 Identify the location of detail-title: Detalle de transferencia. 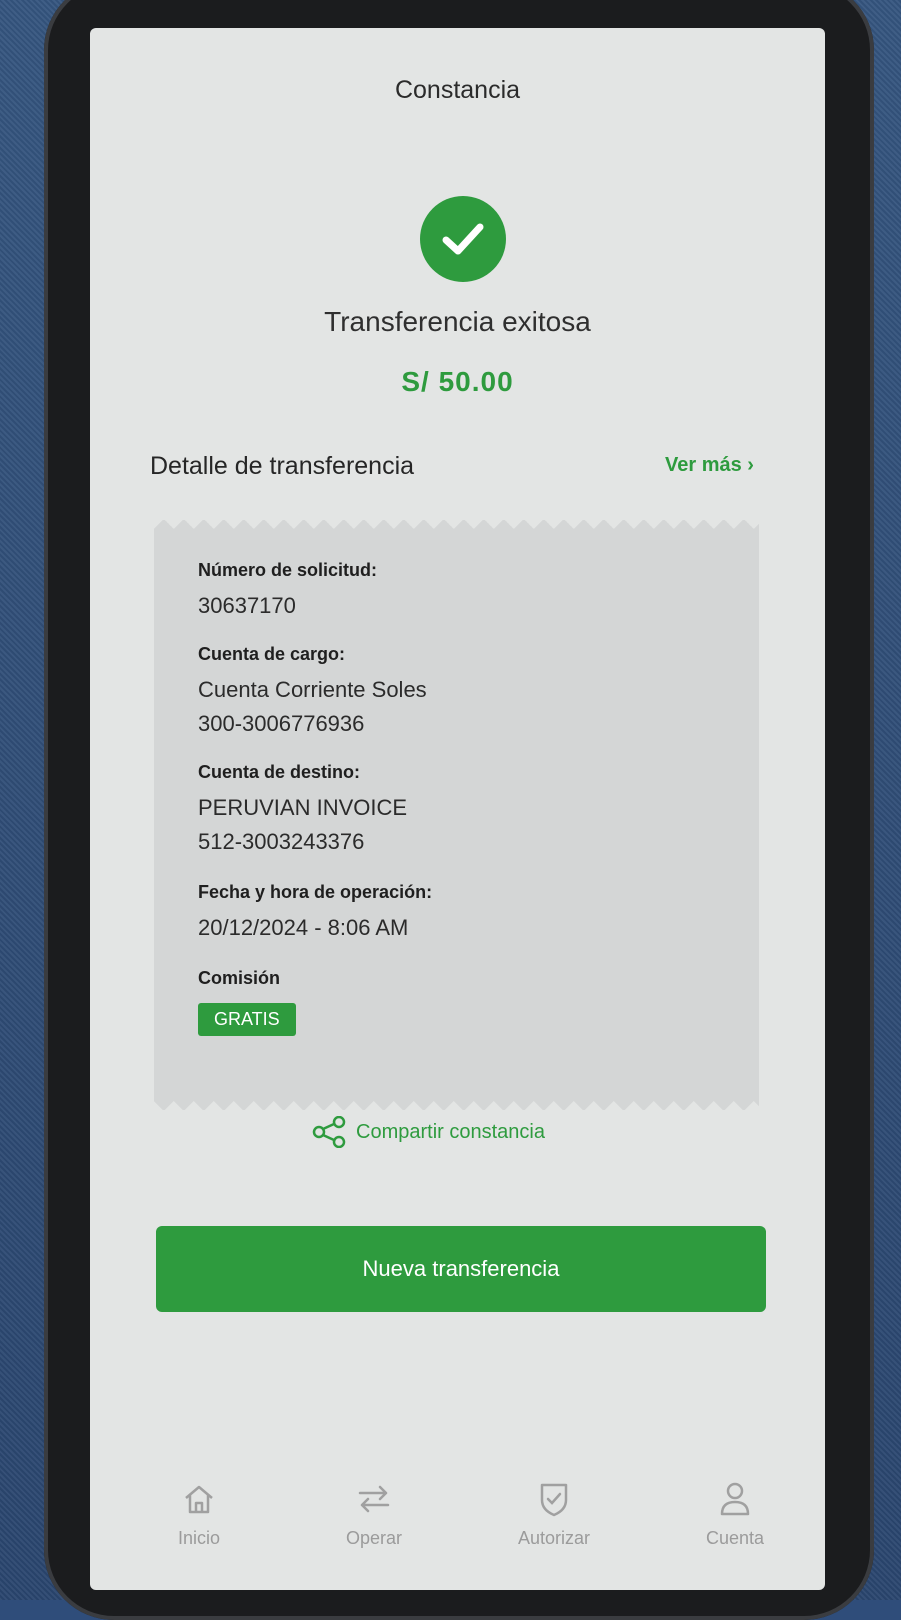
(282, 466).